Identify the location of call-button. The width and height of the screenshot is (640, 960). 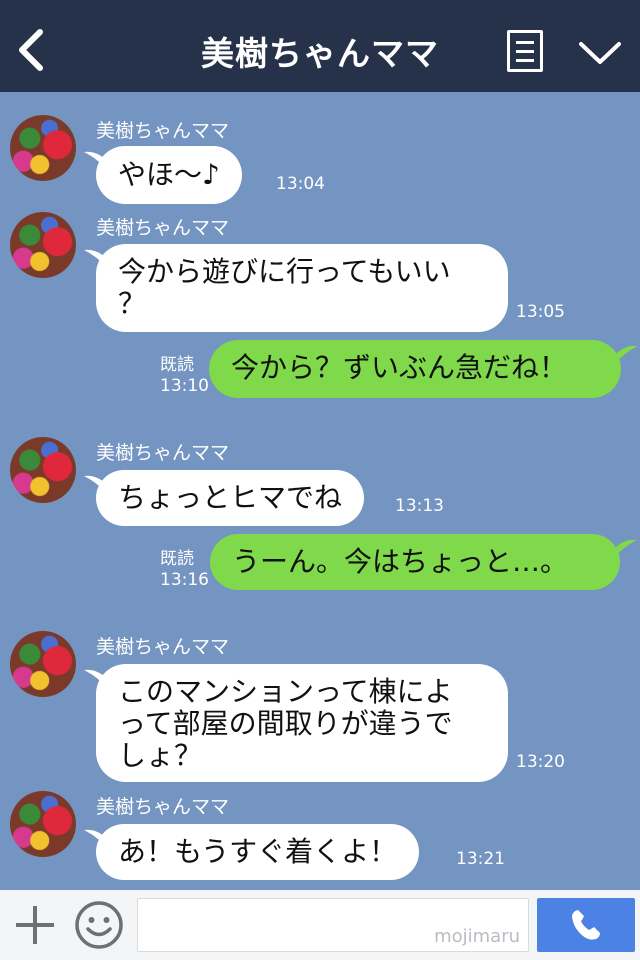
(586, 925).